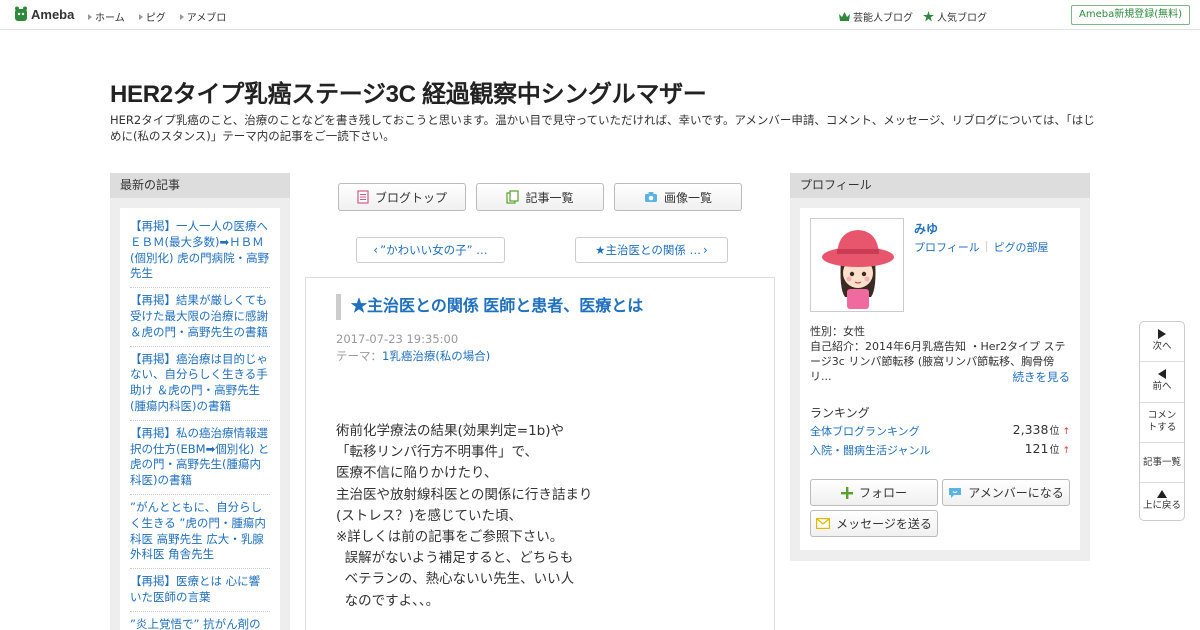  What do you see at coordinates (1162, 494) in the screenshot?
I see `play-up-icon` at bounding box center [1162, 494].